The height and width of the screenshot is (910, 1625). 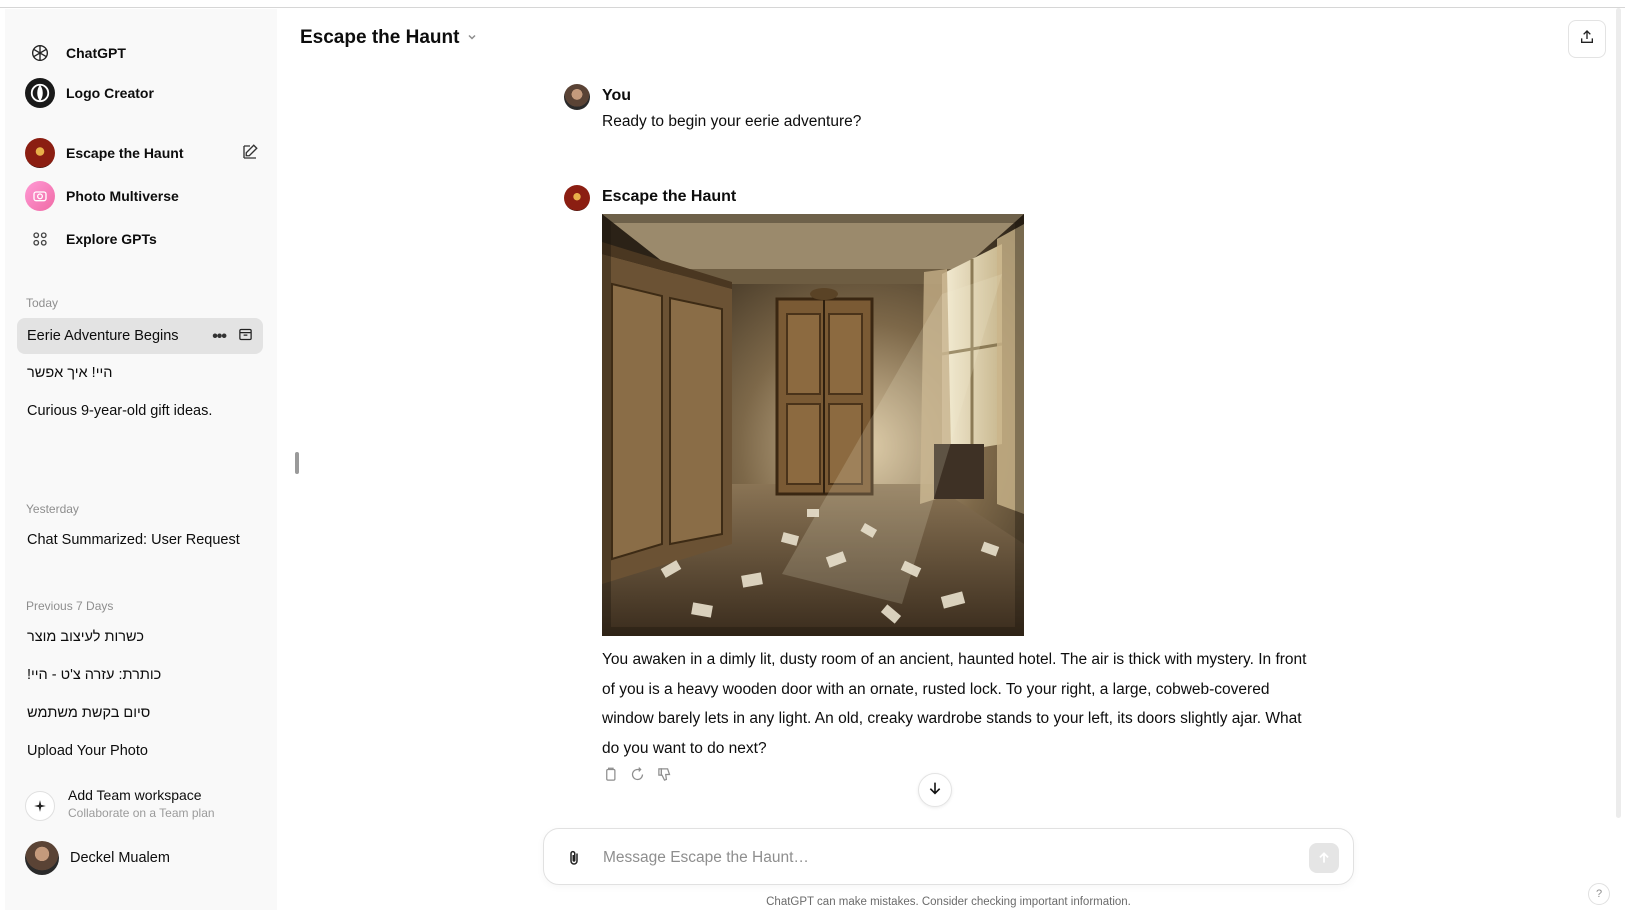 I want to click on chevron-down-icon, so click(x=472, y=38).